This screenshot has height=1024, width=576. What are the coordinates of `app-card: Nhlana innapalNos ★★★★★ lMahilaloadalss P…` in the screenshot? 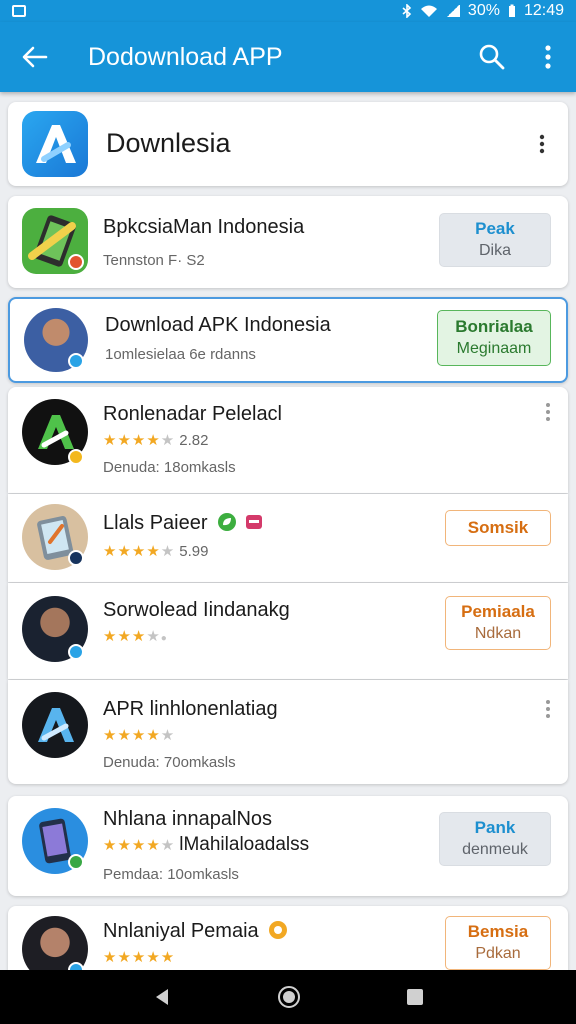 It's located at (288, 846).